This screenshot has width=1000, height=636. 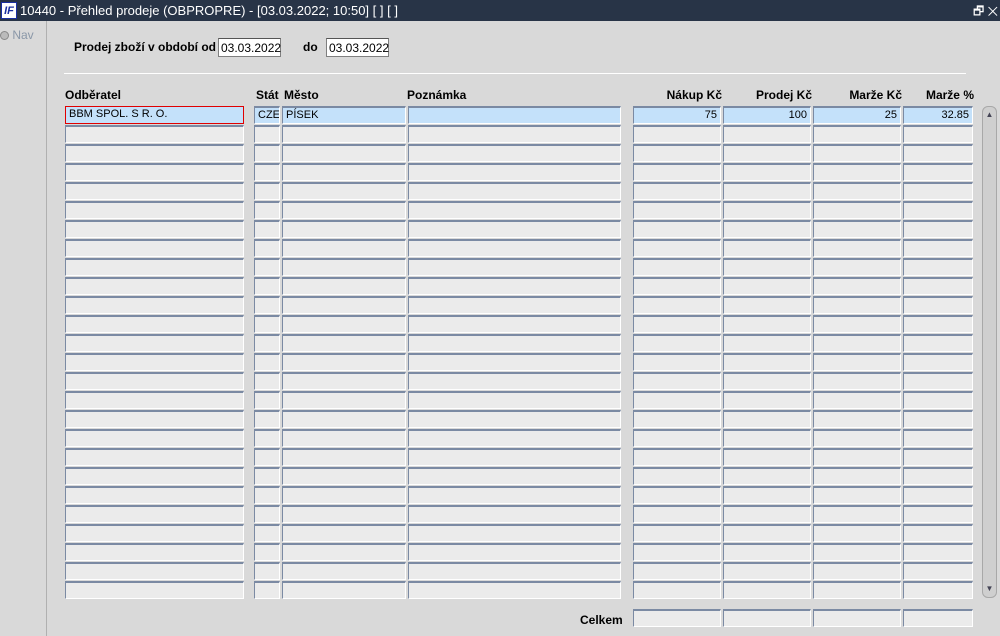 What do you see at coordinates (357, 47) in the screenshot?
I see `date-to-input: 03.03.2022` at bounding box center [357, 47].